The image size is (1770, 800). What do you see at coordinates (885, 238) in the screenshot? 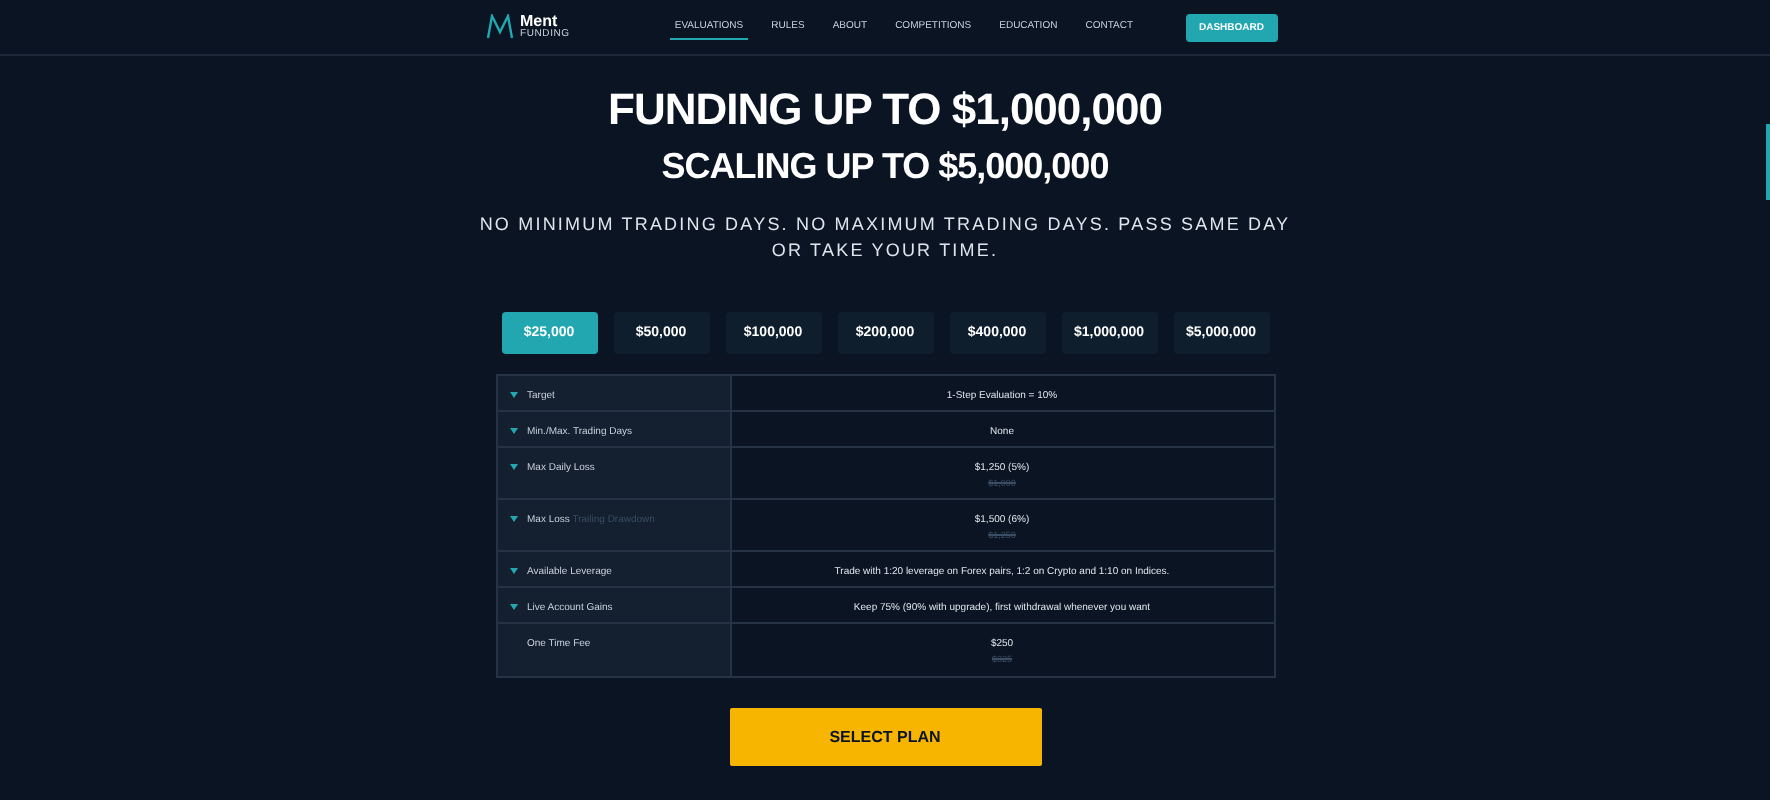
I see `tagline: NO MINIMUM TRADING DAYS. NO MAXIMUM TRADING DAYS. PASS SAME DAY OR TAKE YOUR TIME.` at bounding box center [885, 238].